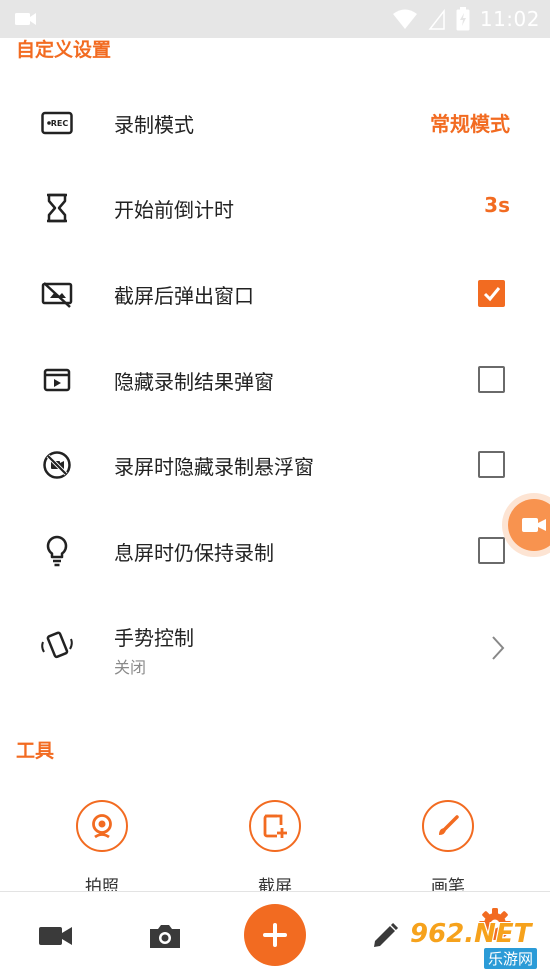 The width and height of the screenshot is (550, 977). Describe the element at coordinates (509, 19) in the screenshot. I see `status-time: 11:02` at that location.